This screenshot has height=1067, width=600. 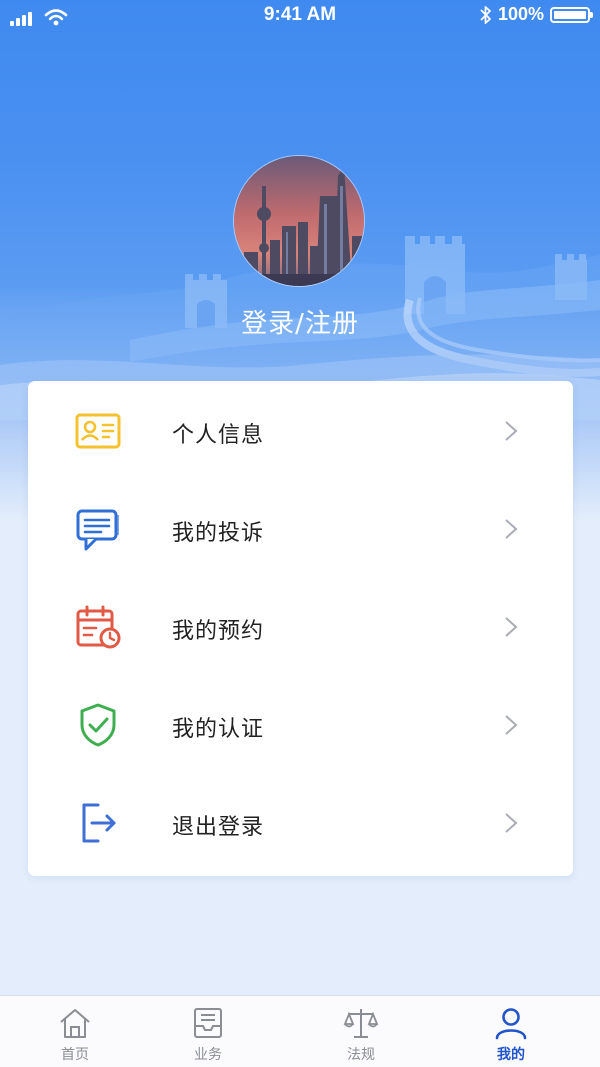 What do you see at coordinates (300, 430) in the screenshot?
I see `menu-item-personal-info: 个人信息` at bounding box center [300, 430].